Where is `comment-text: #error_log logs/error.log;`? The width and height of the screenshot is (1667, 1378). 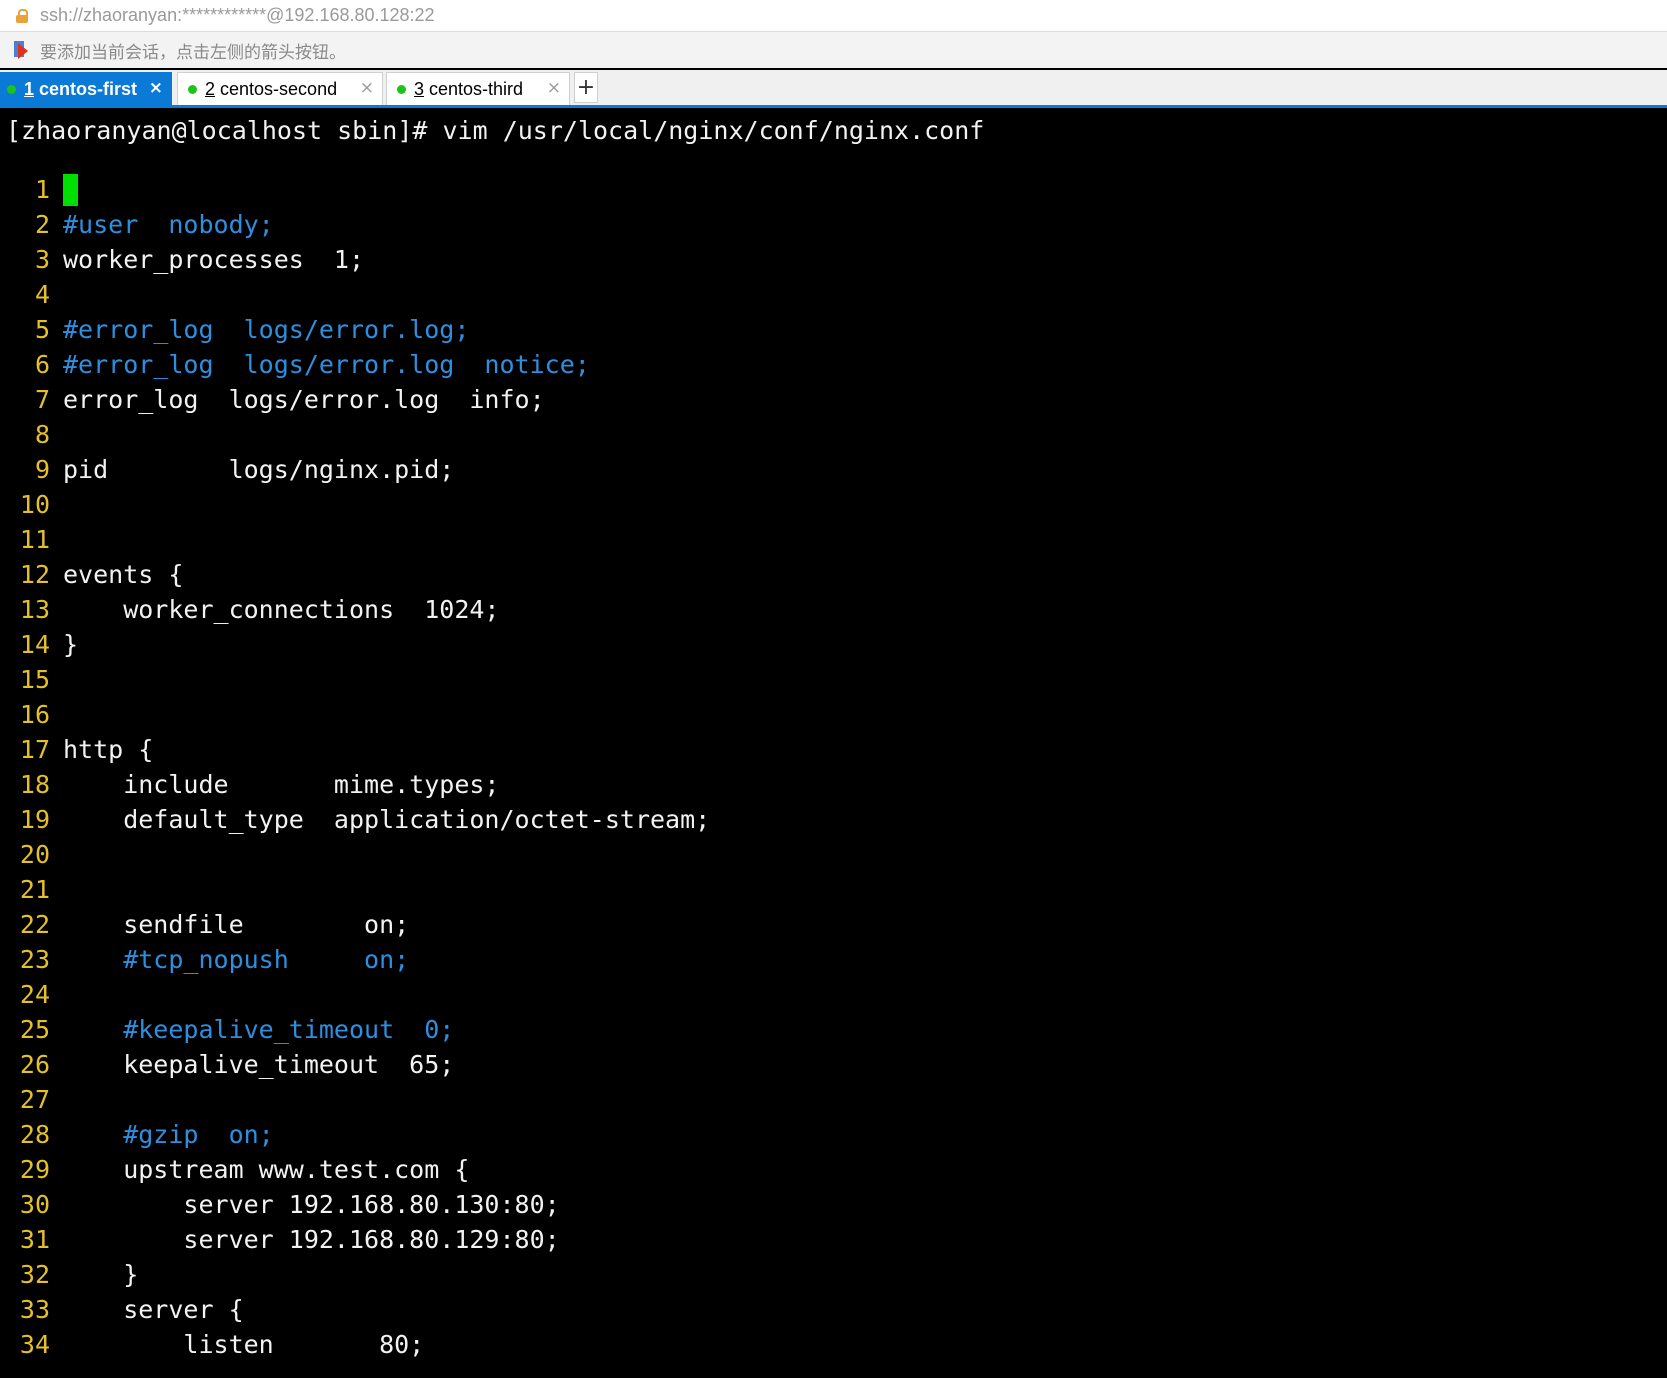
comment-text: #error_log logs/error.log; is located at coordinates (266, 329).